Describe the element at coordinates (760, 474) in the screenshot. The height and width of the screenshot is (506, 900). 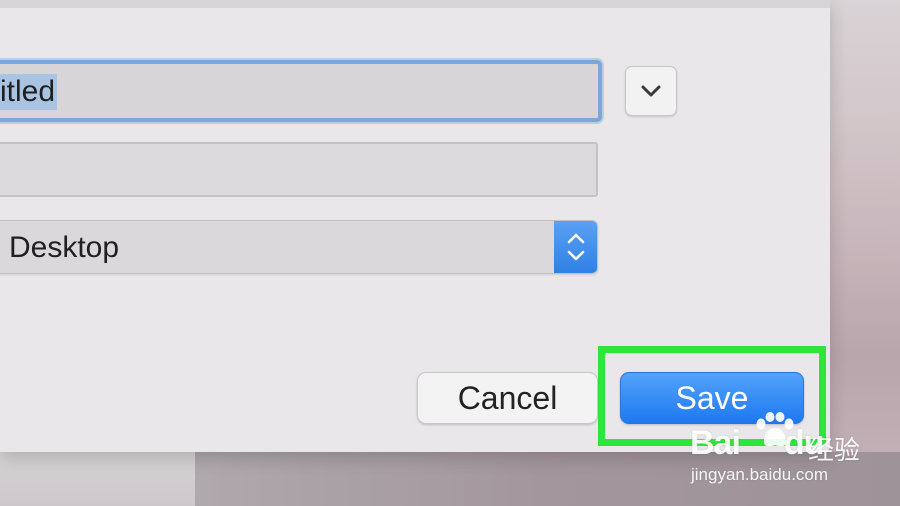
I see `watermark-url: jingyan.baidu.com` at that location.